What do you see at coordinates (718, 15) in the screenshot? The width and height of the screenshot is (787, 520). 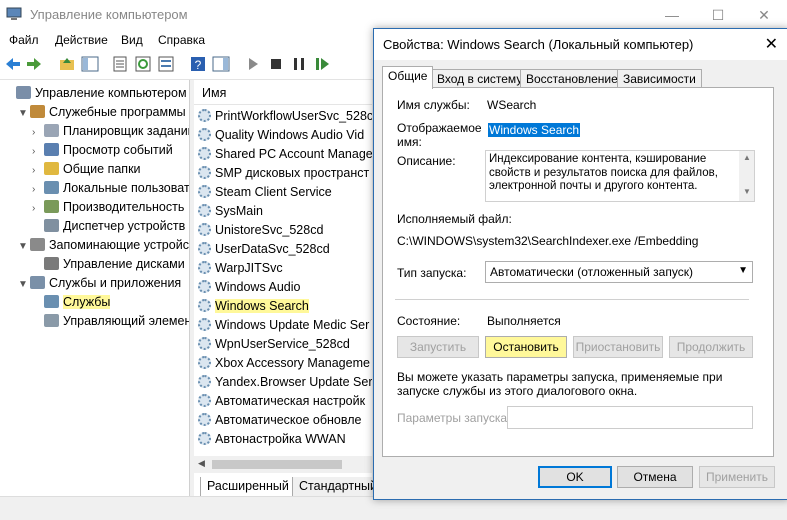 I see `maximize-button: ☐` at bounding box center [718, 15].